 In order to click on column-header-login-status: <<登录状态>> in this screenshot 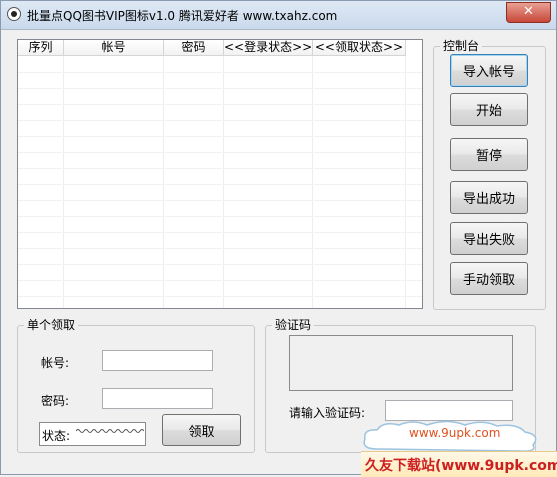, I will do `click(268, 48)`.